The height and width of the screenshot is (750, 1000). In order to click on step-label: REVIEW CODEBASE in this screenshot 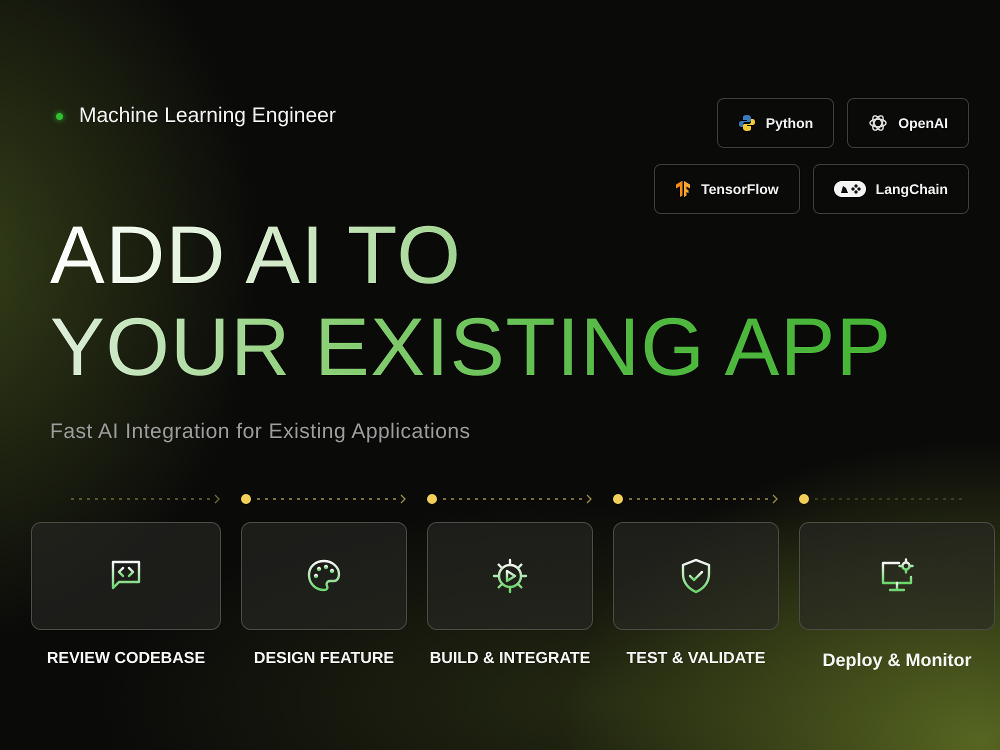, I will do `click(126, 659)`.